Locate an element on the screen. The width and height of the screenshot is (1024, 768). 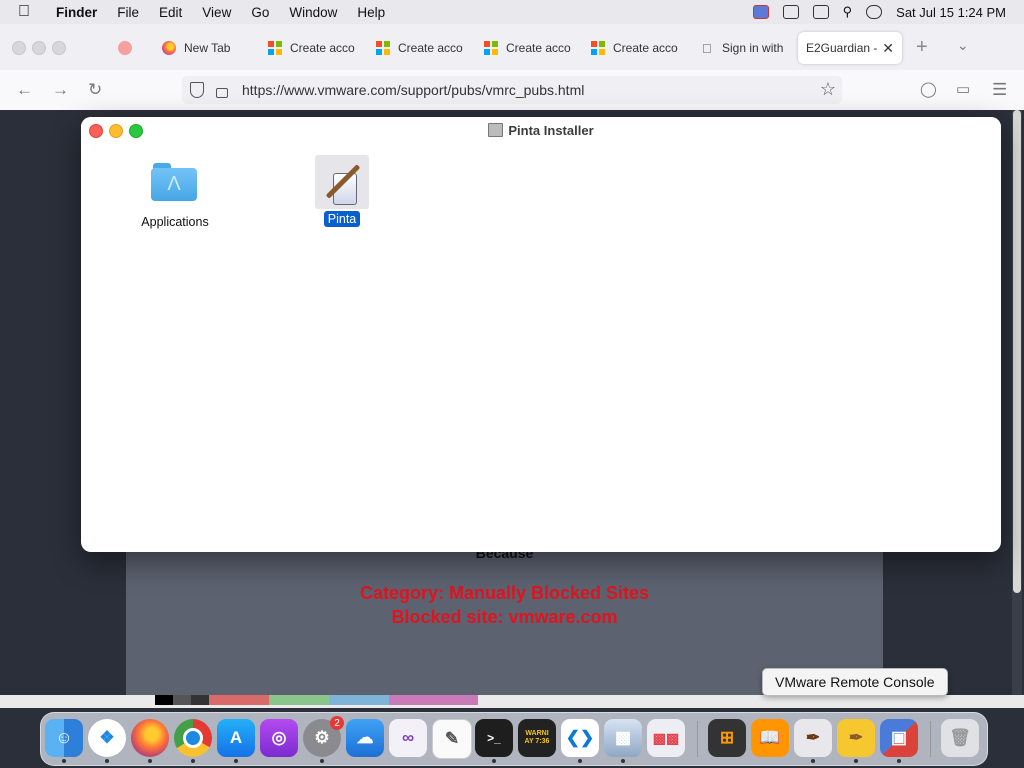
pocket-icon: ◯ is located at coordinates (928, 89).